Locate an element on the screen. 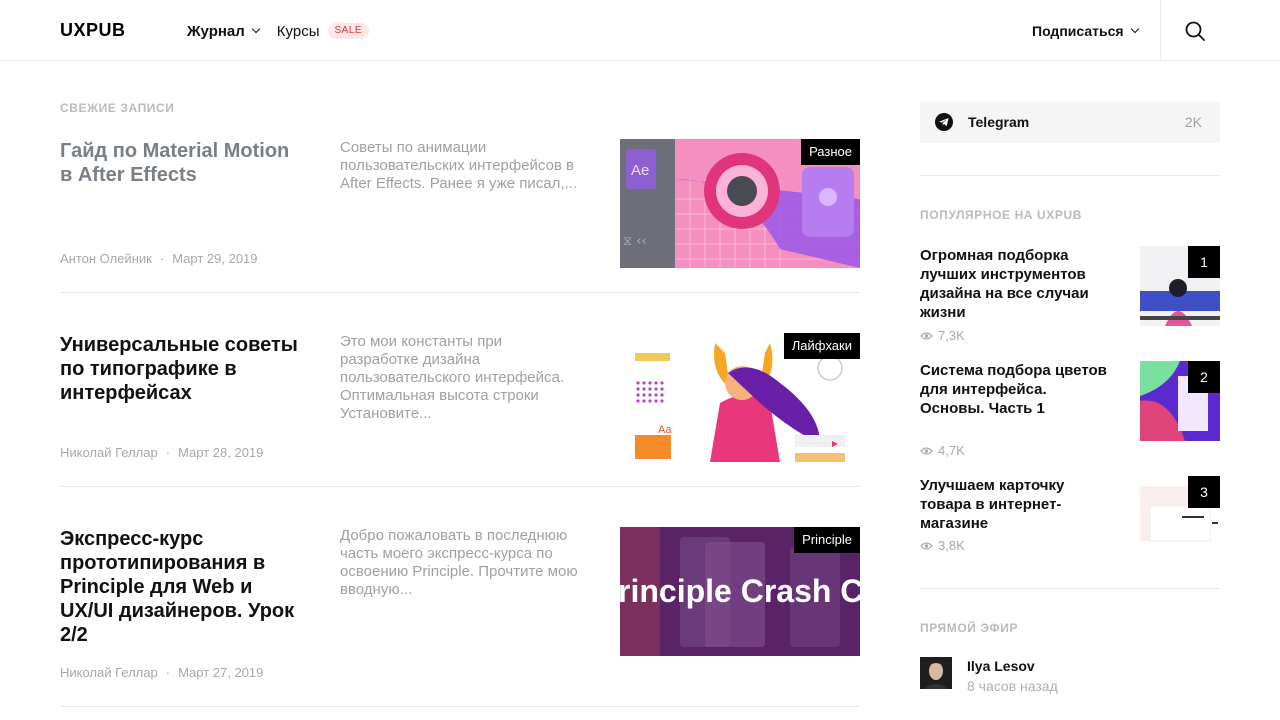  view-count: 3,8K is located at coordinates (942, 545).